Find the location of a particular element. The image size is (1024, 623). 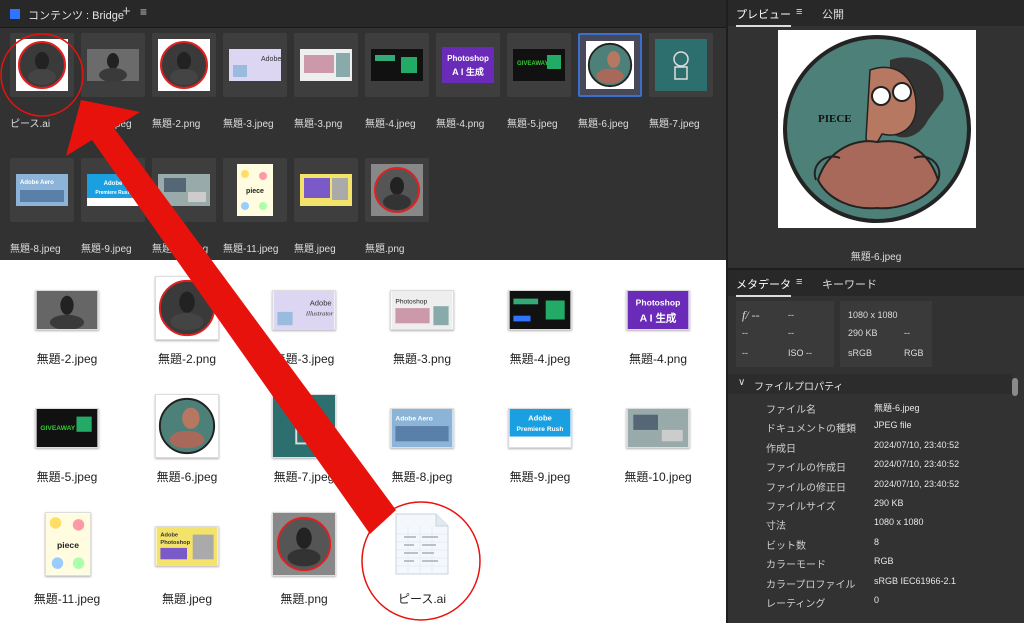

property-key: ビット数 is located at coordinates (786, 546).